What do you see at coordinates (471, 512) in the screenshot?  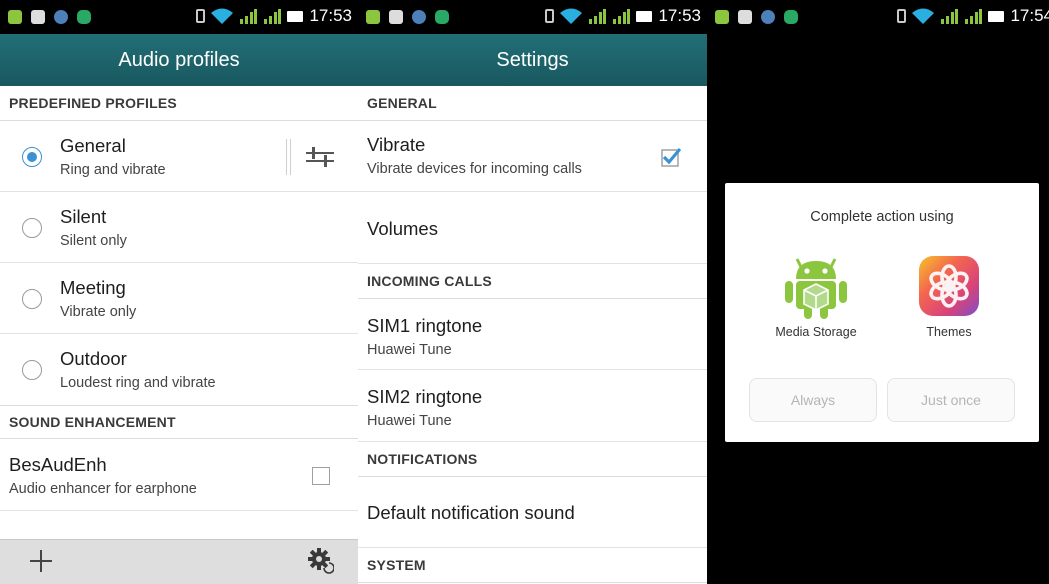 I see `setting-name: Default notification sound` at bounding box center [471, 512].